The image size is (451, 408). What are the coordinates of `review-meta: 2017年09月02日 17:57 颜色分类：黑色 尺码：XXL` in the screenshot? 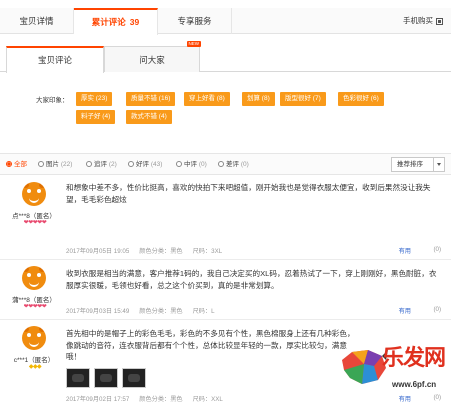 It's located at (149, 398).